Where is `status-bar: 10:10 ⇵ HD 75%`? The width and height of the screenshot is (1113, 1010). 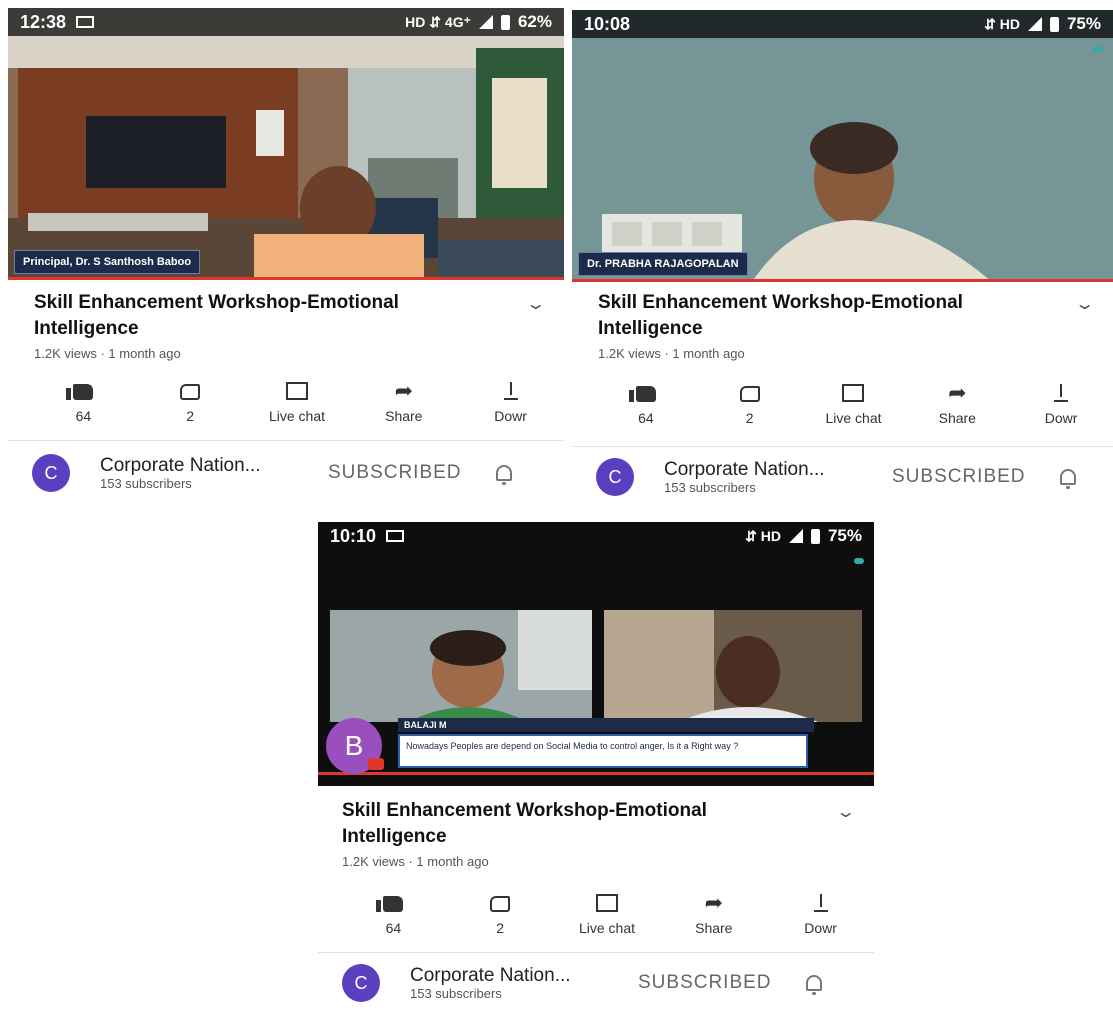 status-bar: 10:10 ⇵ HD 75% is located at coordinates (596, 536).